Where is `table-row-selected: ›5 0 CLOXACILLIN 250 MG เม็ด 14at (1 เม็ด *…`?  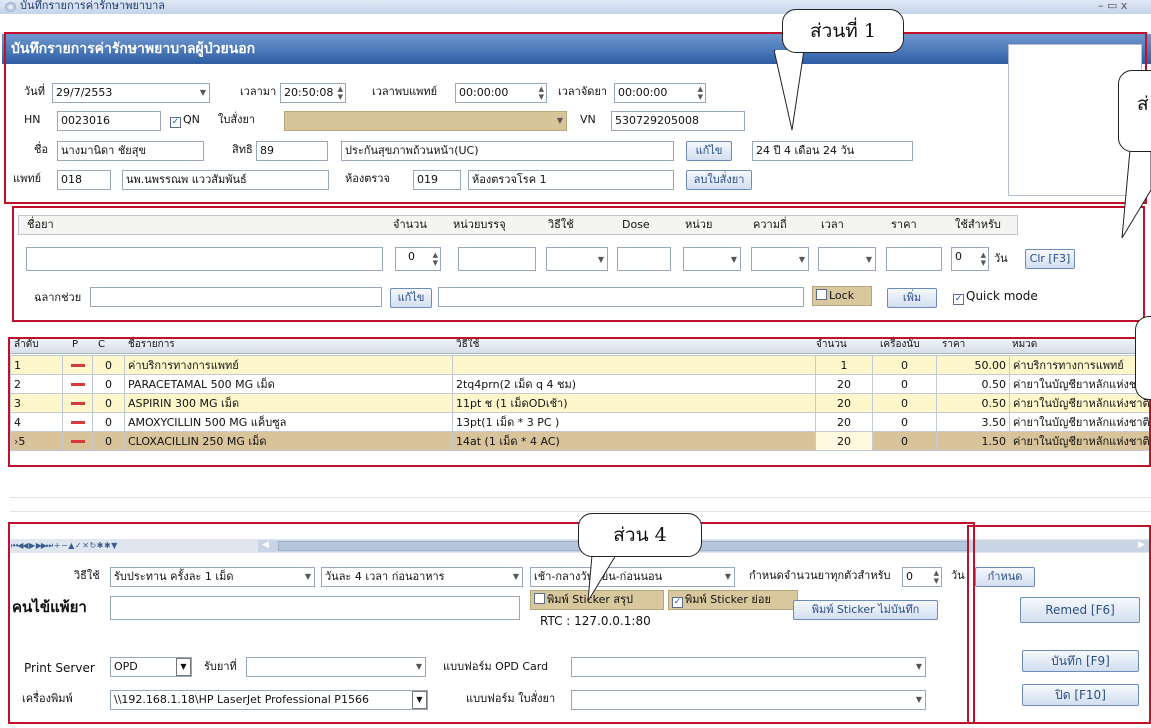
table-row-selected: ›5 0 CLOXACILLIN 250 MG เม็ด 14at (1 เม็ด *… is located at coordinates (580, 441).